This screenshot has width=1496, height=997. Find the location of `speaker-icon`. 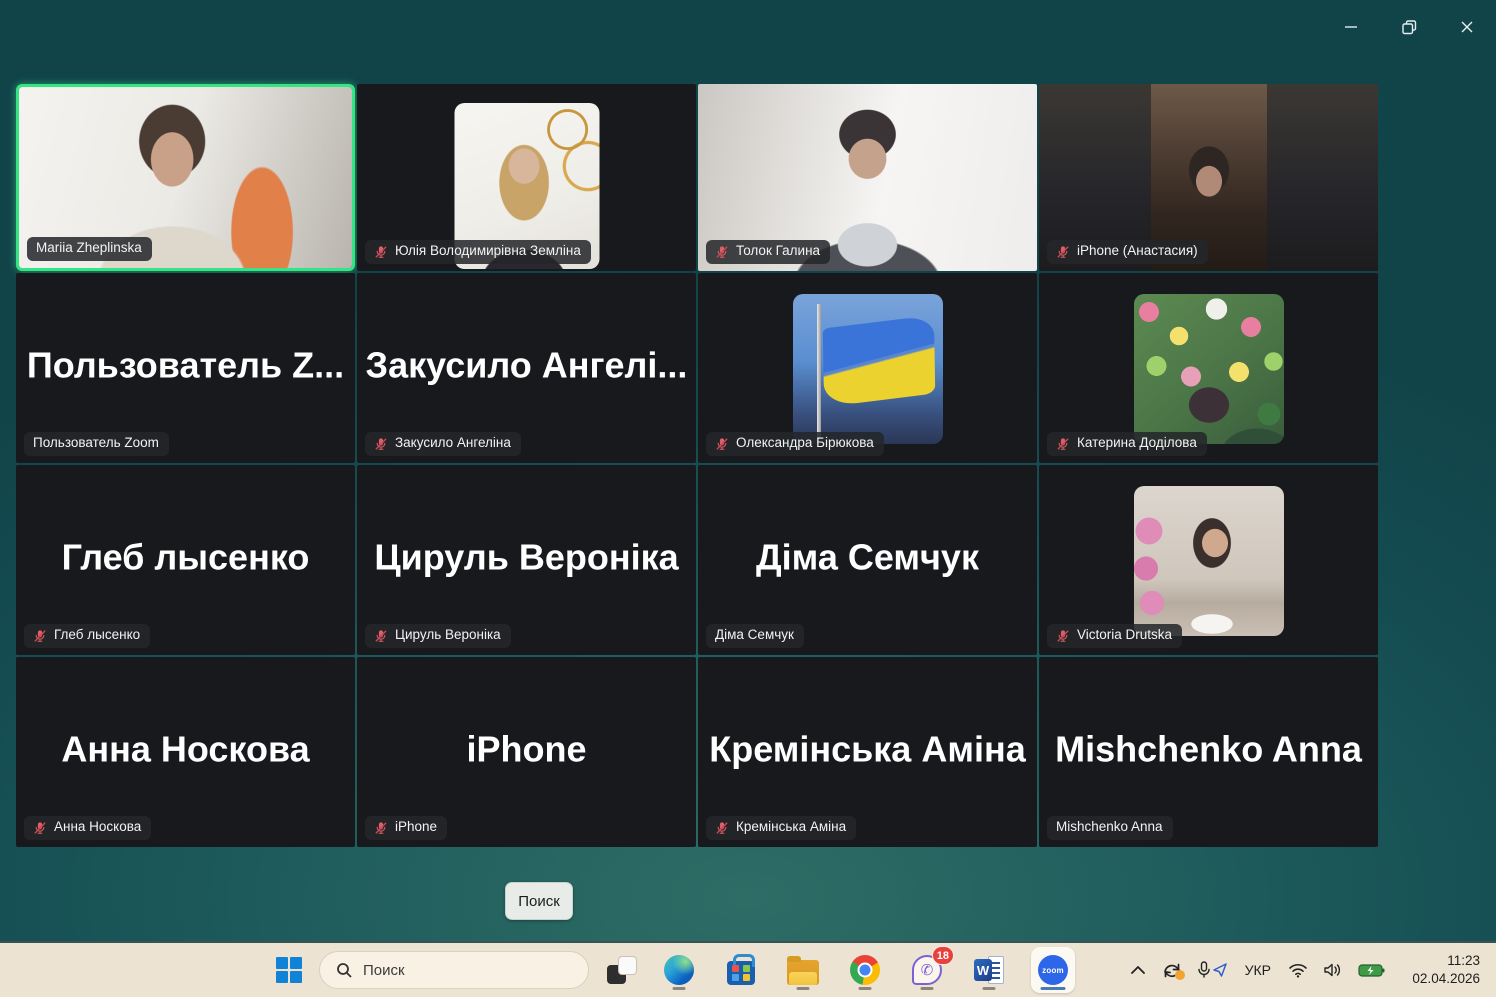

speaker-icon is located at coordinates (1332, 970).